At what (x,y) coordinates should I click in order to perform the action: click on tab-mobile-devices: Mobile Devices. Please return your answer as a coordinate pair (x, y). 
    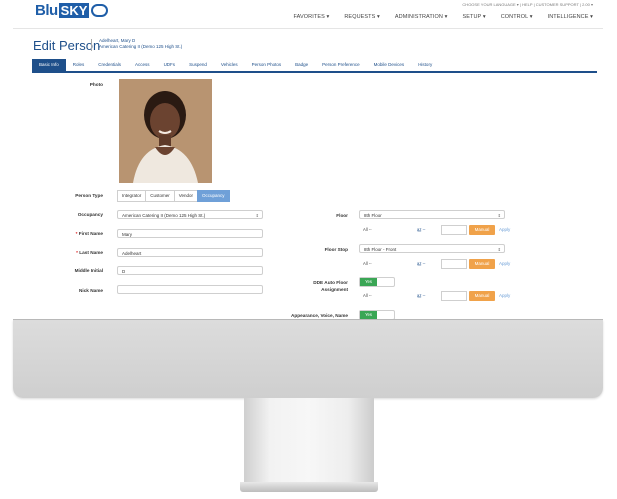
    Looking at the image, I should click on (389, 65).